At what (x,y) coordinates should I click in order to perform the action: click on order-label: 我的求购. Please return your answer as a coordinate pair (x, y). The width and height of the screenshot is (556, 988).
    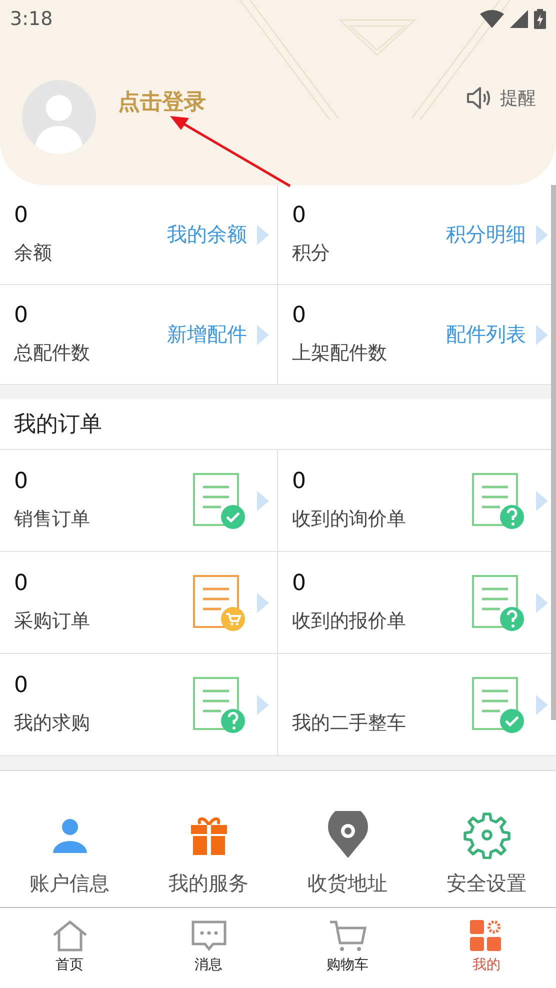
    Looking at the image, I should click on (102, 723).